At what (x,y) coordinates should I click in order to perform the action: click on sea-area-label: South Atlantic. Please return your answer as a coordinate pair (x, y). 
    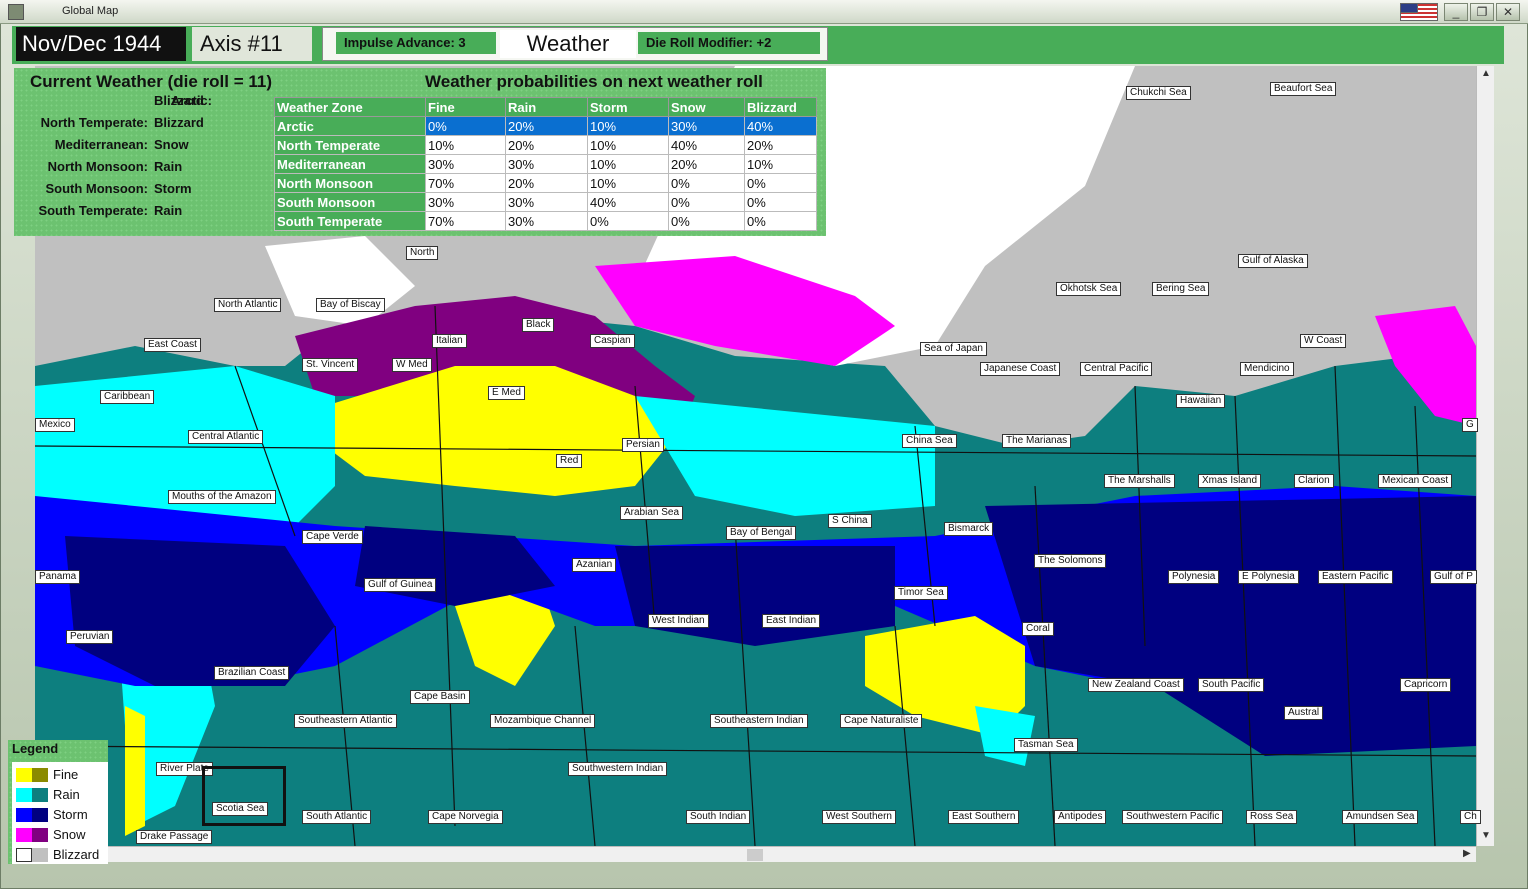
    Looking at the image, I should click on (337, 817).